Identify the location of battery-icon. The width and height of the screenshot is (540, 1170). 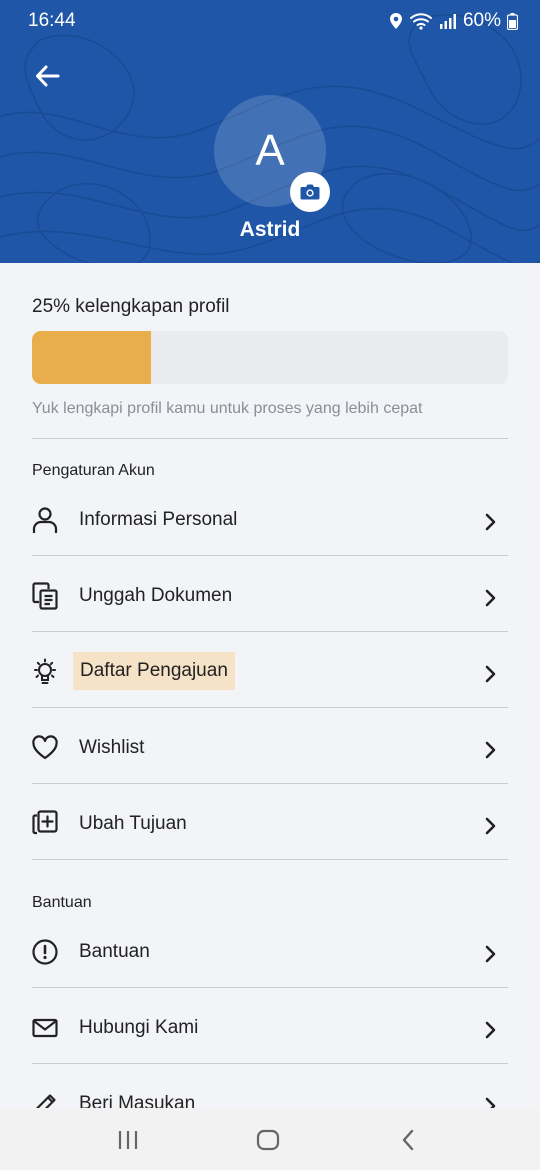
(512, 21).